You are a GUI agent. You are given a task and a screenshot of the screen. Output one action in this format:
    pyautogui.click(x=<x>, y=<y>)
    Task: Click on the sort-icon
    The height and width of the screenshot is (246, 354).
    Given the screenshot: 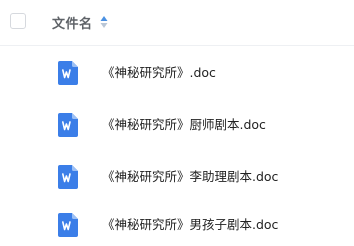 What is the action you would take?
    pyautogui.click(x=104, y=22)
    